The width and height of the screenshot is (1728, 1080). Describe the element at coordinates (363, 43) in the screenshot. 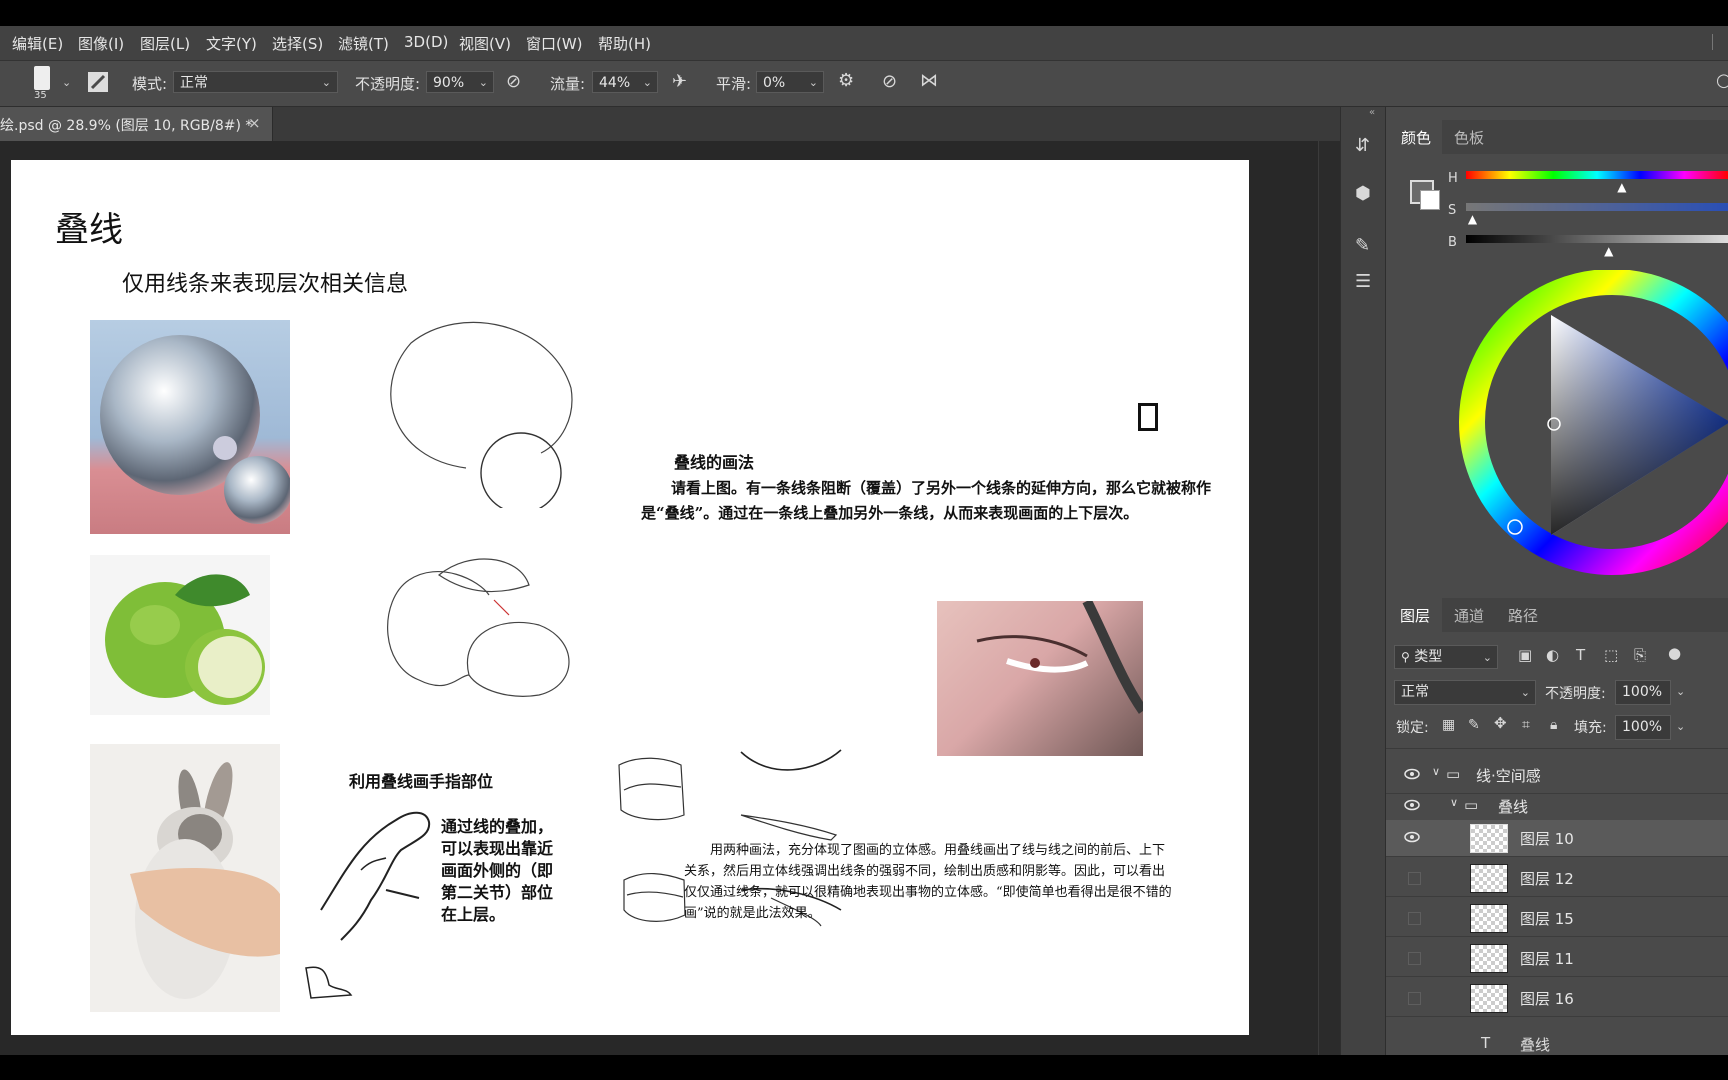

I see `menu-filter: 滤镜(T)` at that location.